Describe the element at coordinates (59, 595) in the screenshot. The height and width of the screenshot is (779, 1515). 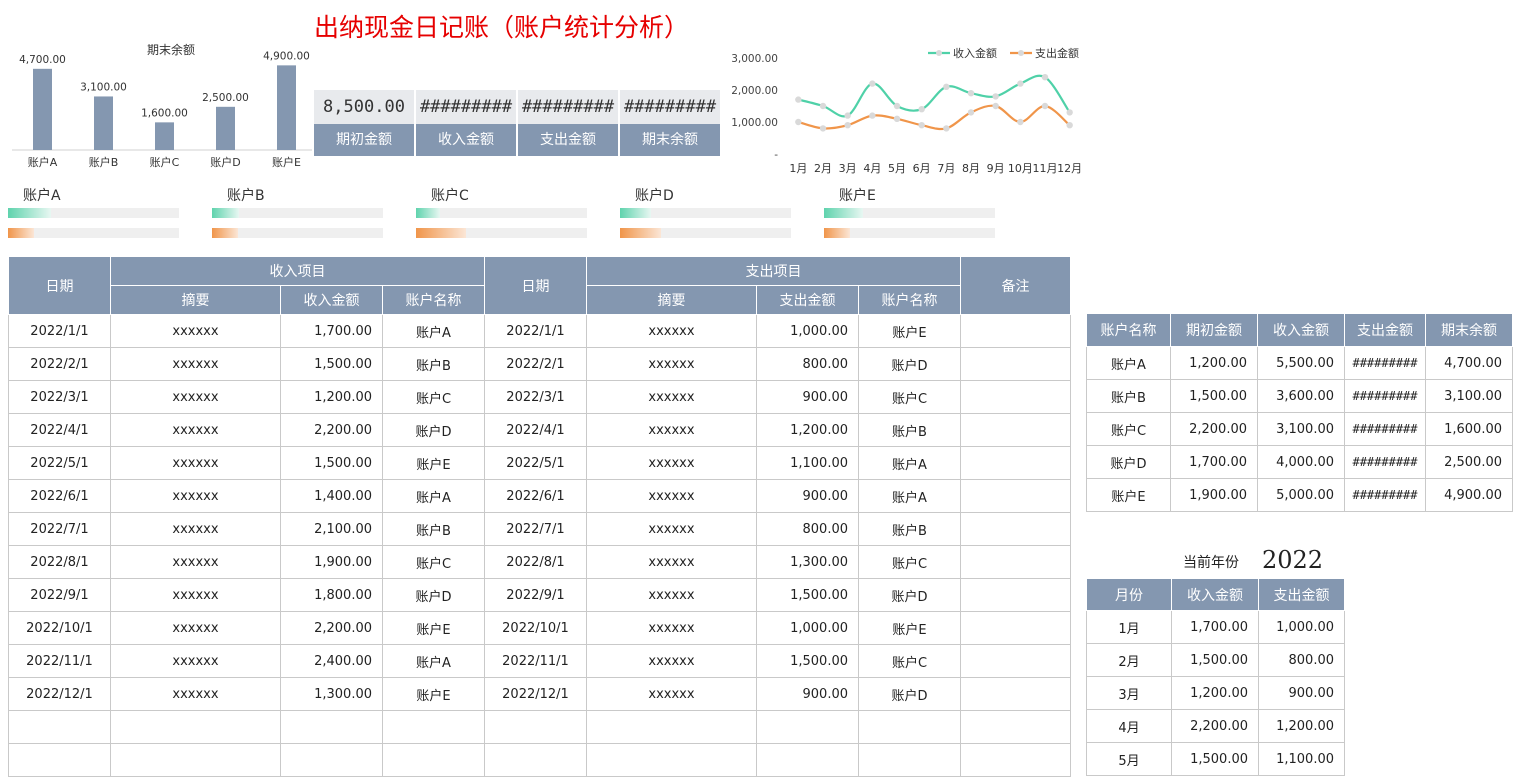
I see `cell-income-date: 2022/9/1` at that location.